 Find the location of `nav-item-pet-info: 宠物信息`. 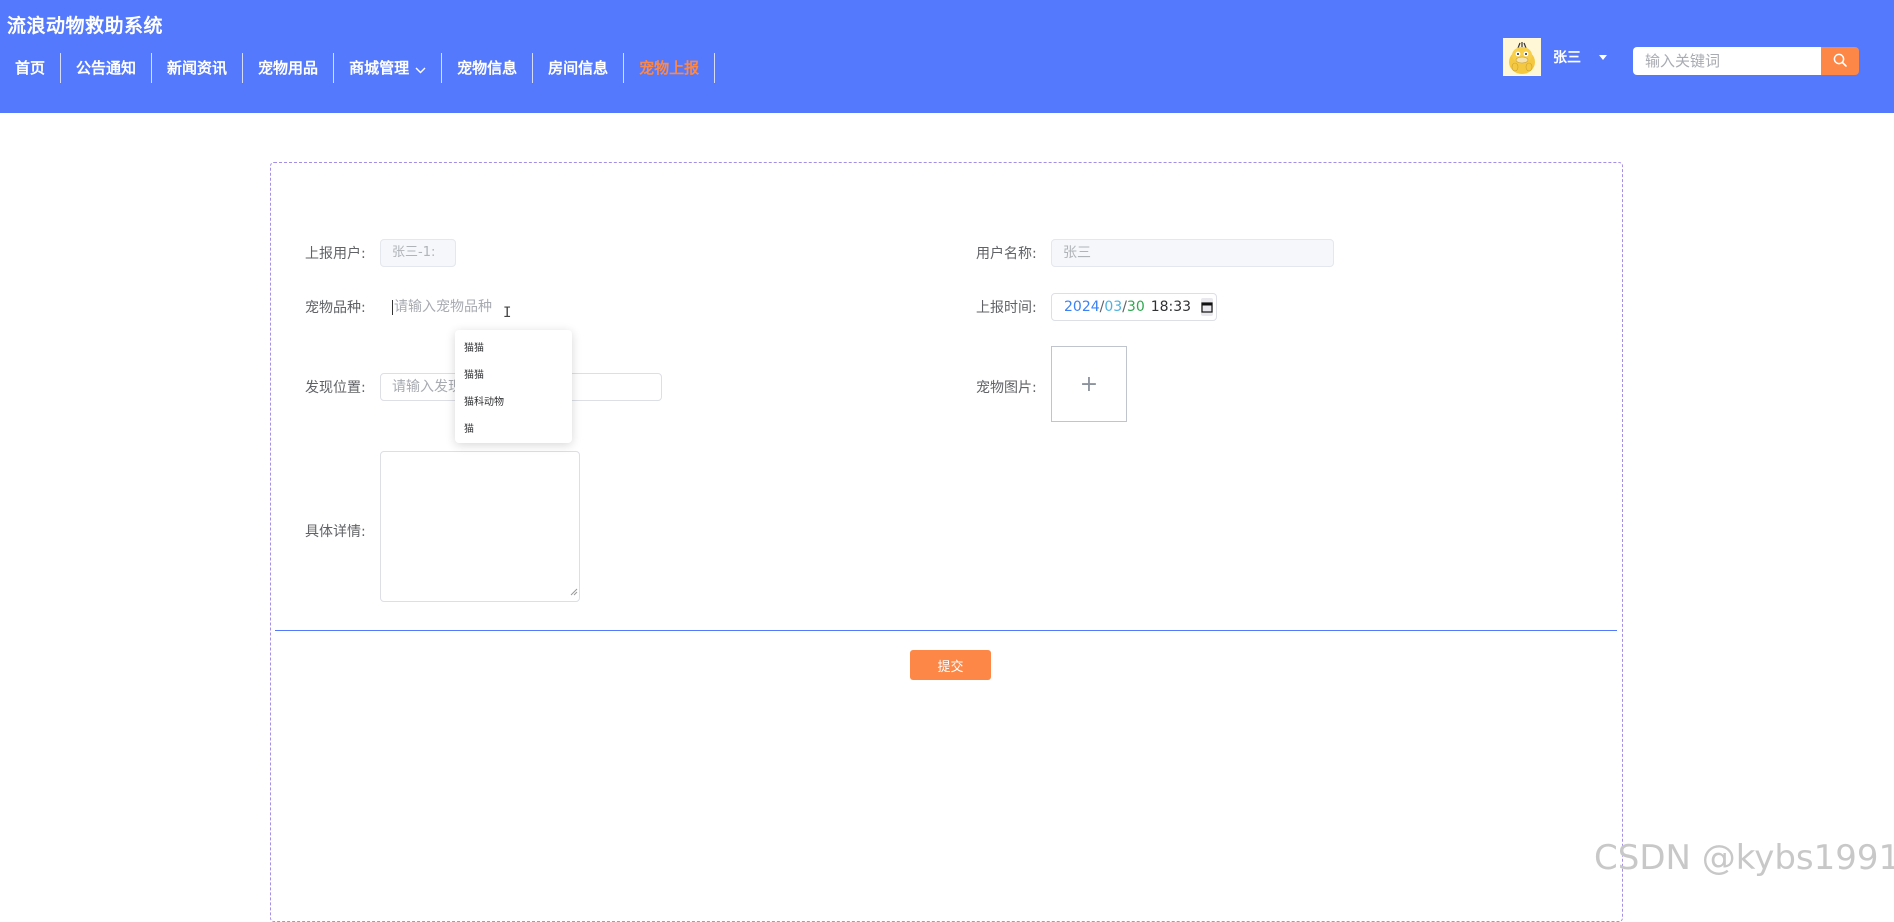

nav-item-pet-info: 宠物信息 is located at coordinates (488, 68).